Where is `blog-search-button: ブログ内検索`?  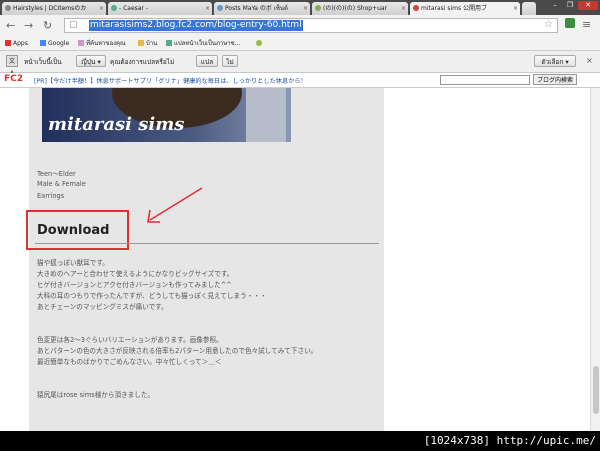 blog-search-button: ブログ内検索 is located at coordinates (555, 79).